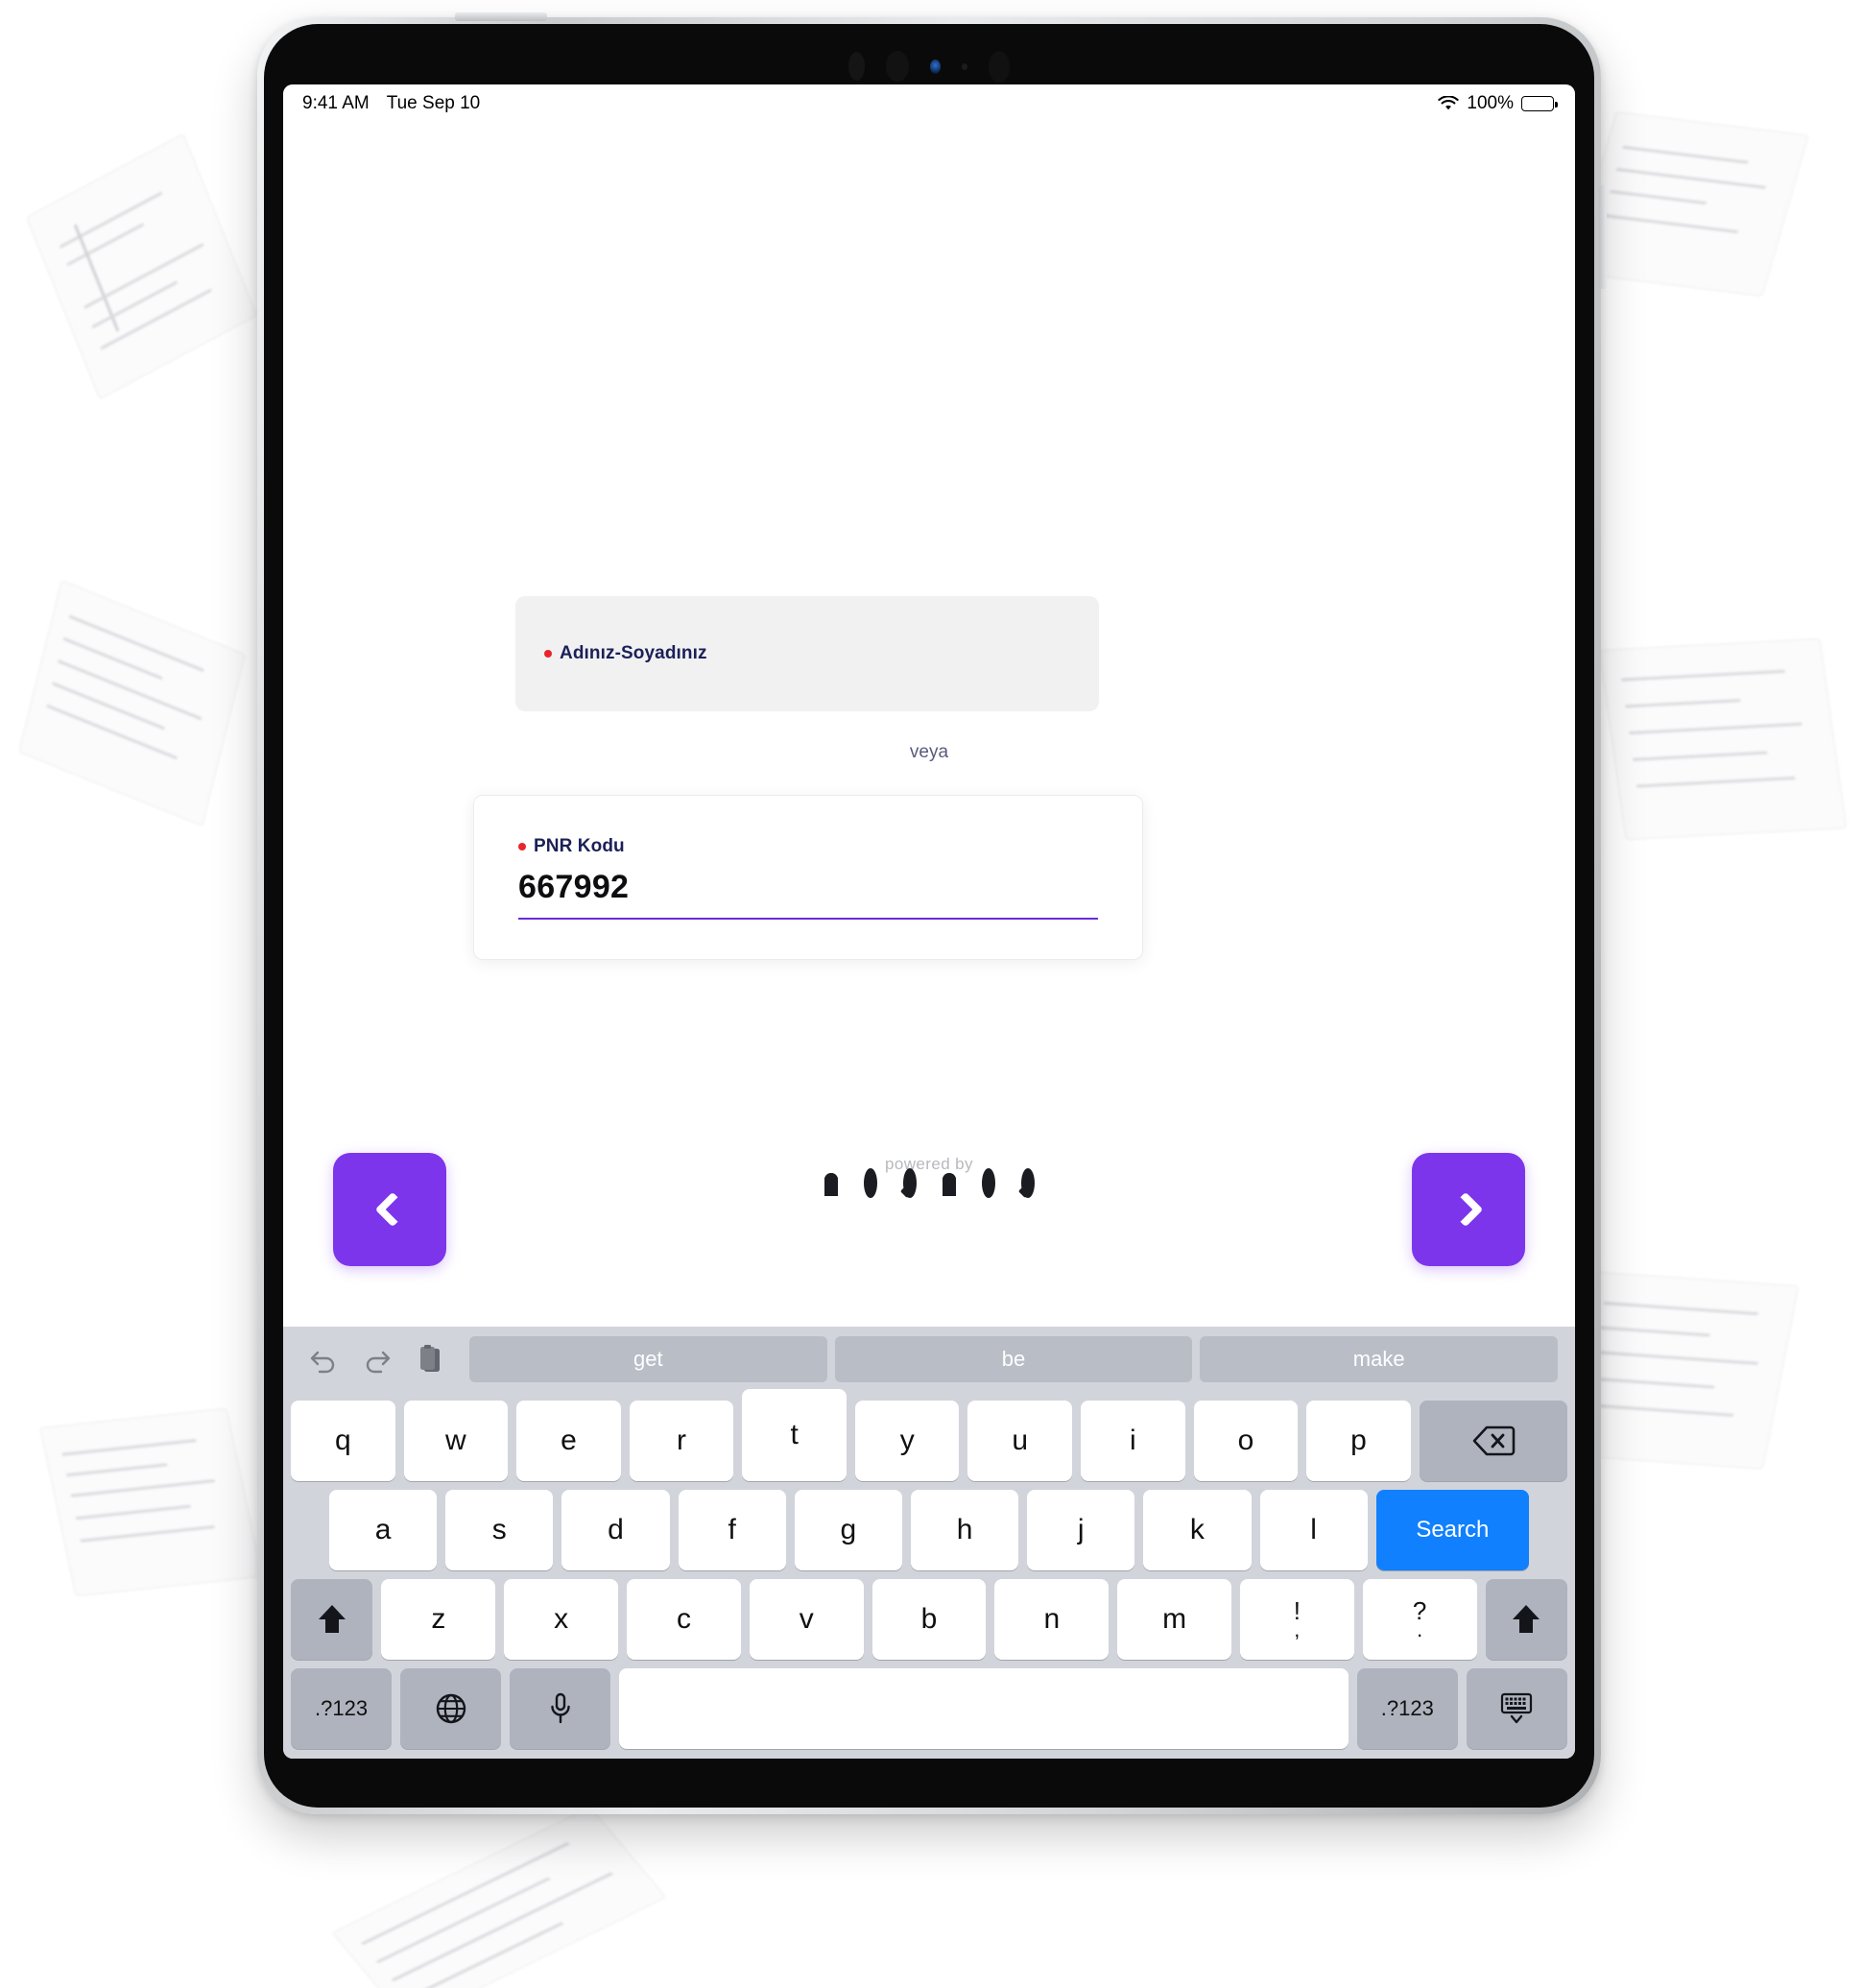 The image size is (1862, 1988). What do you see at coordinates (633, 653) in the screenshot?
I see `name-field-label: Adınız-Soyadınız` at bounding box center [633, 653].